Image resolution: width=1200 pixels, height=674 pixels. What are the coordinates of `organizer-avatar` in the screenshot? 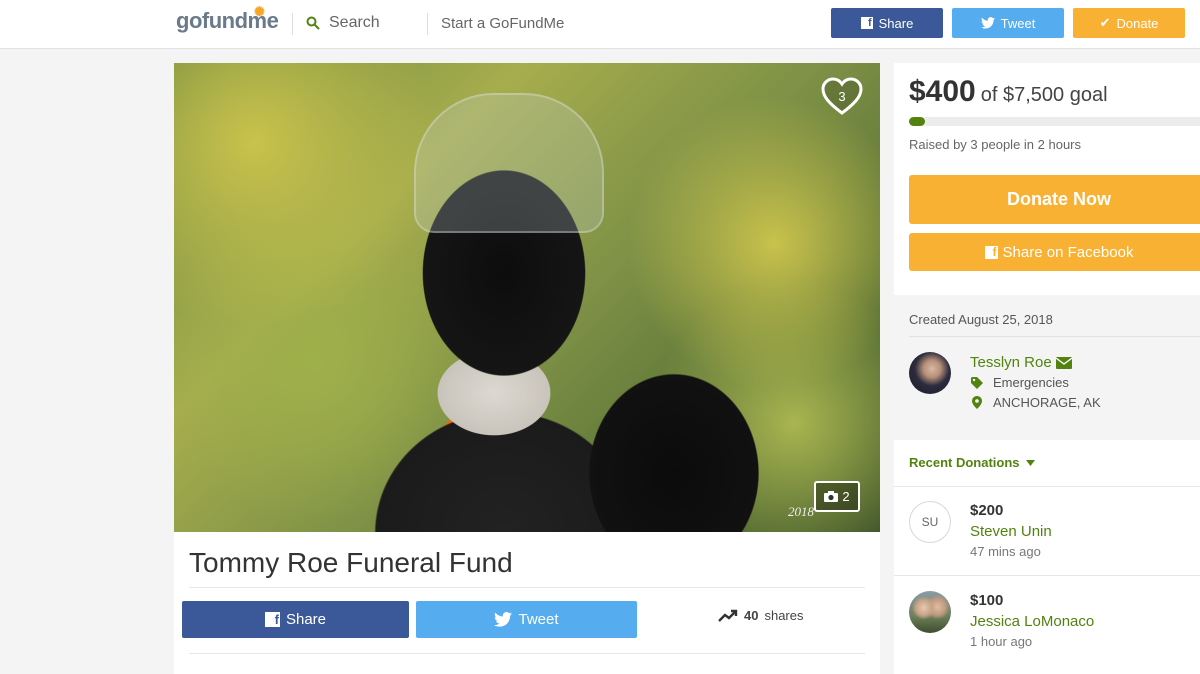 It's located at (930, 373).